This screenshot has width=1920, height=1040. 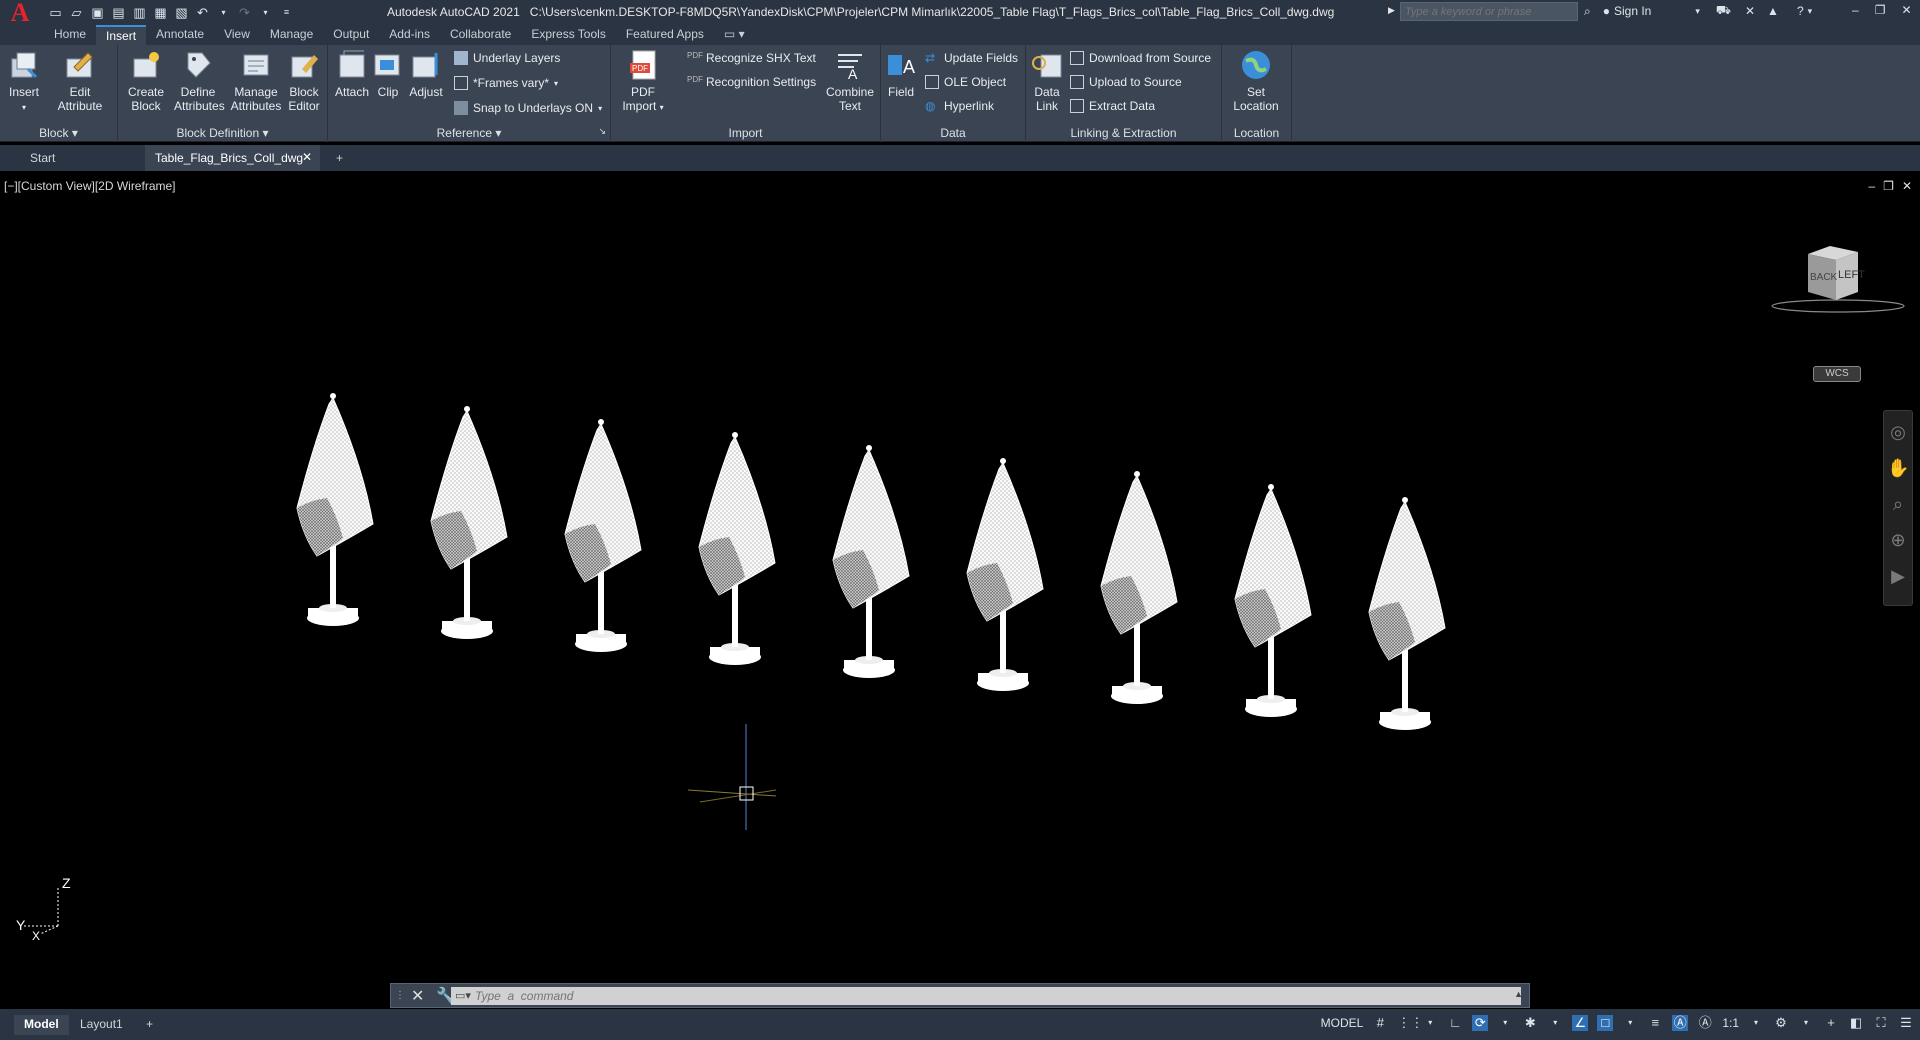 What do you see at coordinates (602, 131) in the screenshot?
I see `panel-launcher-icon: ↘` at bounding box center [602, 131].